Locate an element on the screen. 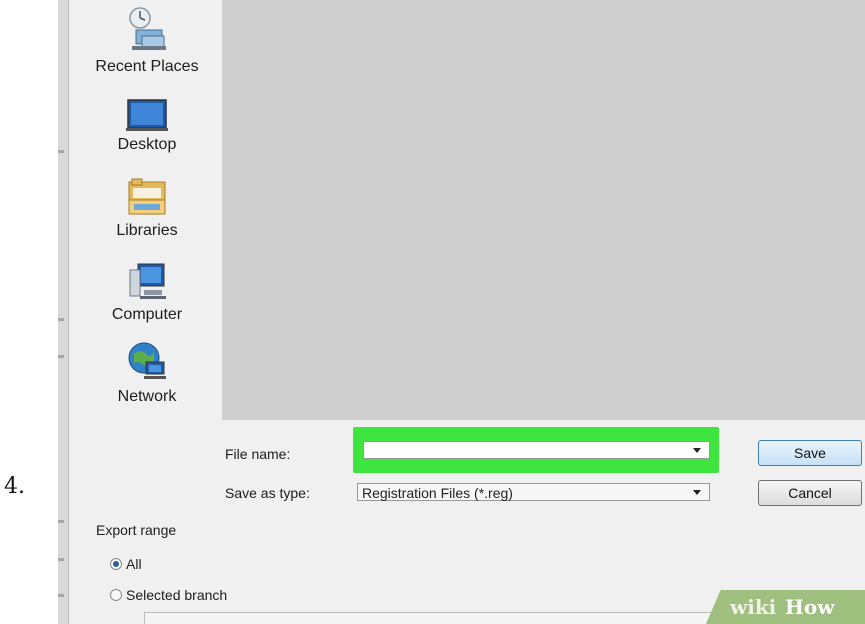 The image size is (865, 624). background-window-edge is located at coordinates (63, 312).